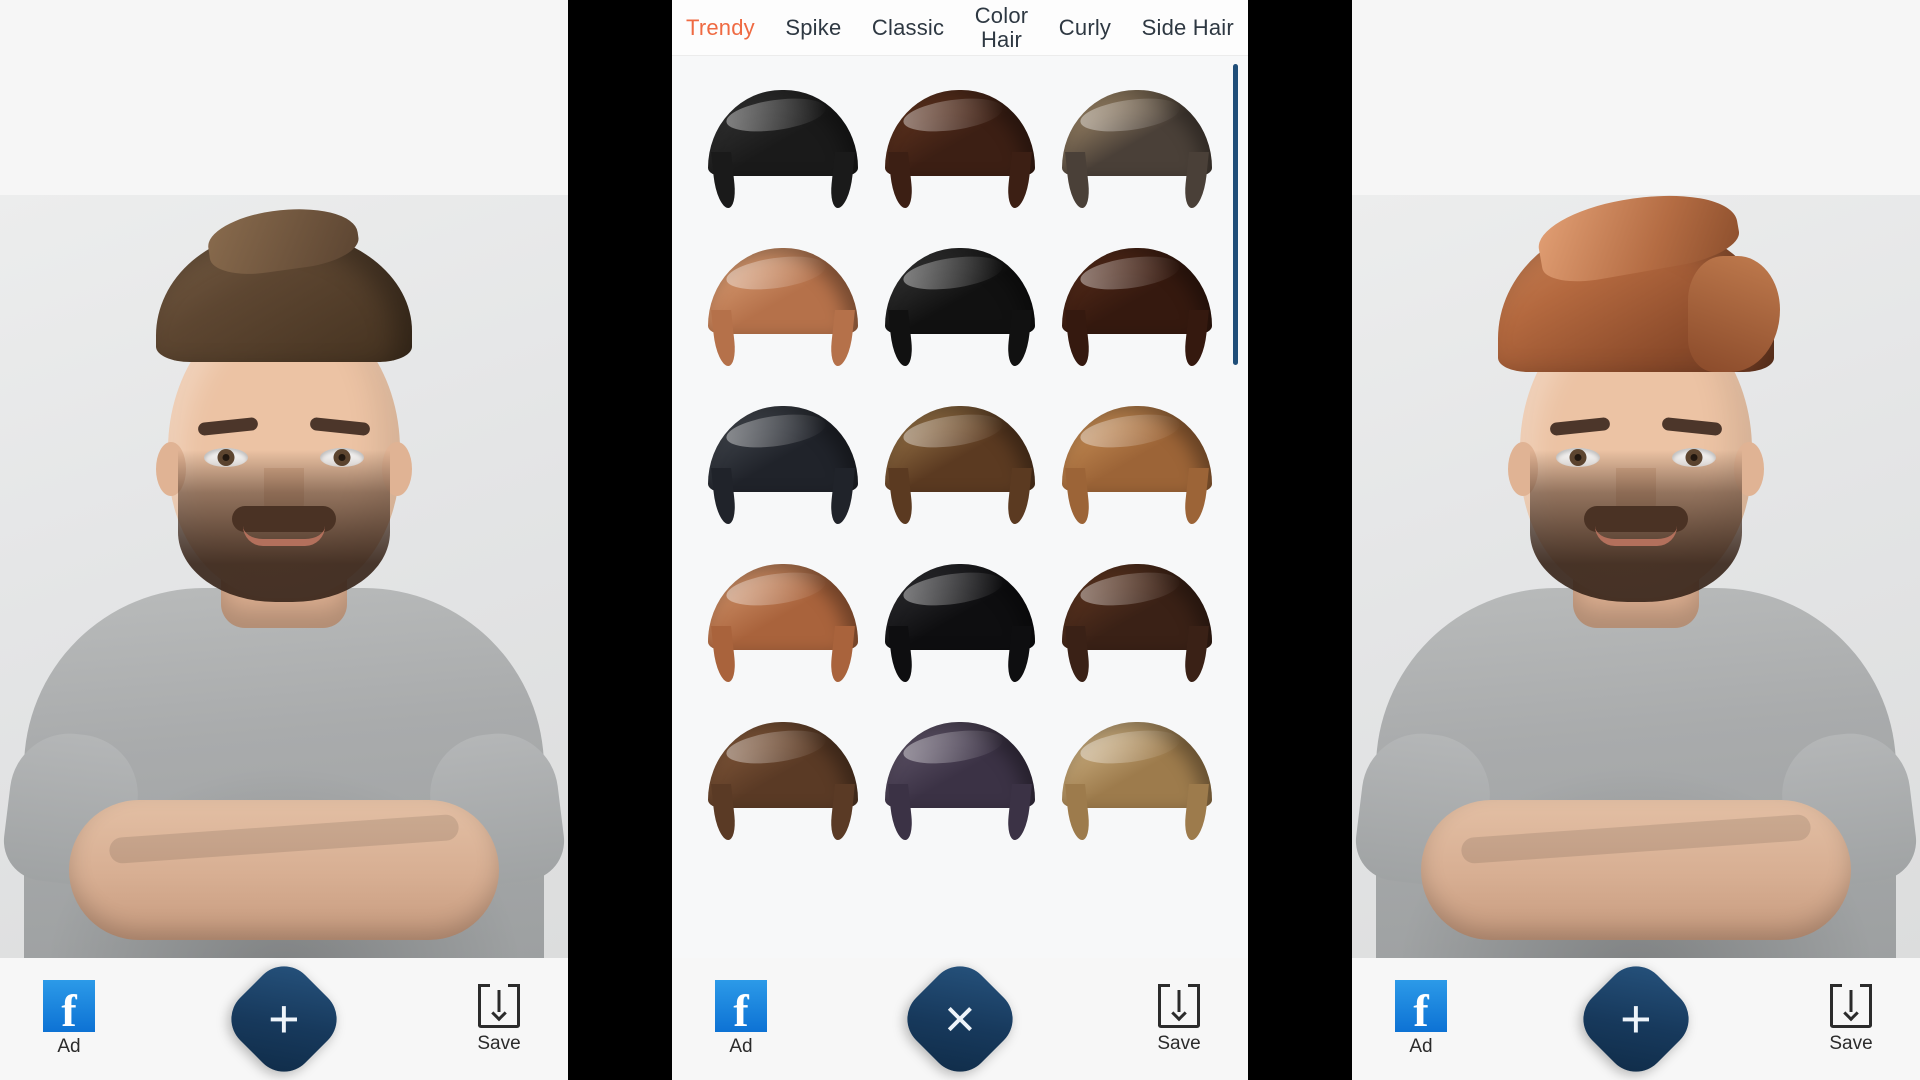 The image size is (1920, 1080). I want to click on before-action-bar: f Ad + Save, so click(284, 1016).